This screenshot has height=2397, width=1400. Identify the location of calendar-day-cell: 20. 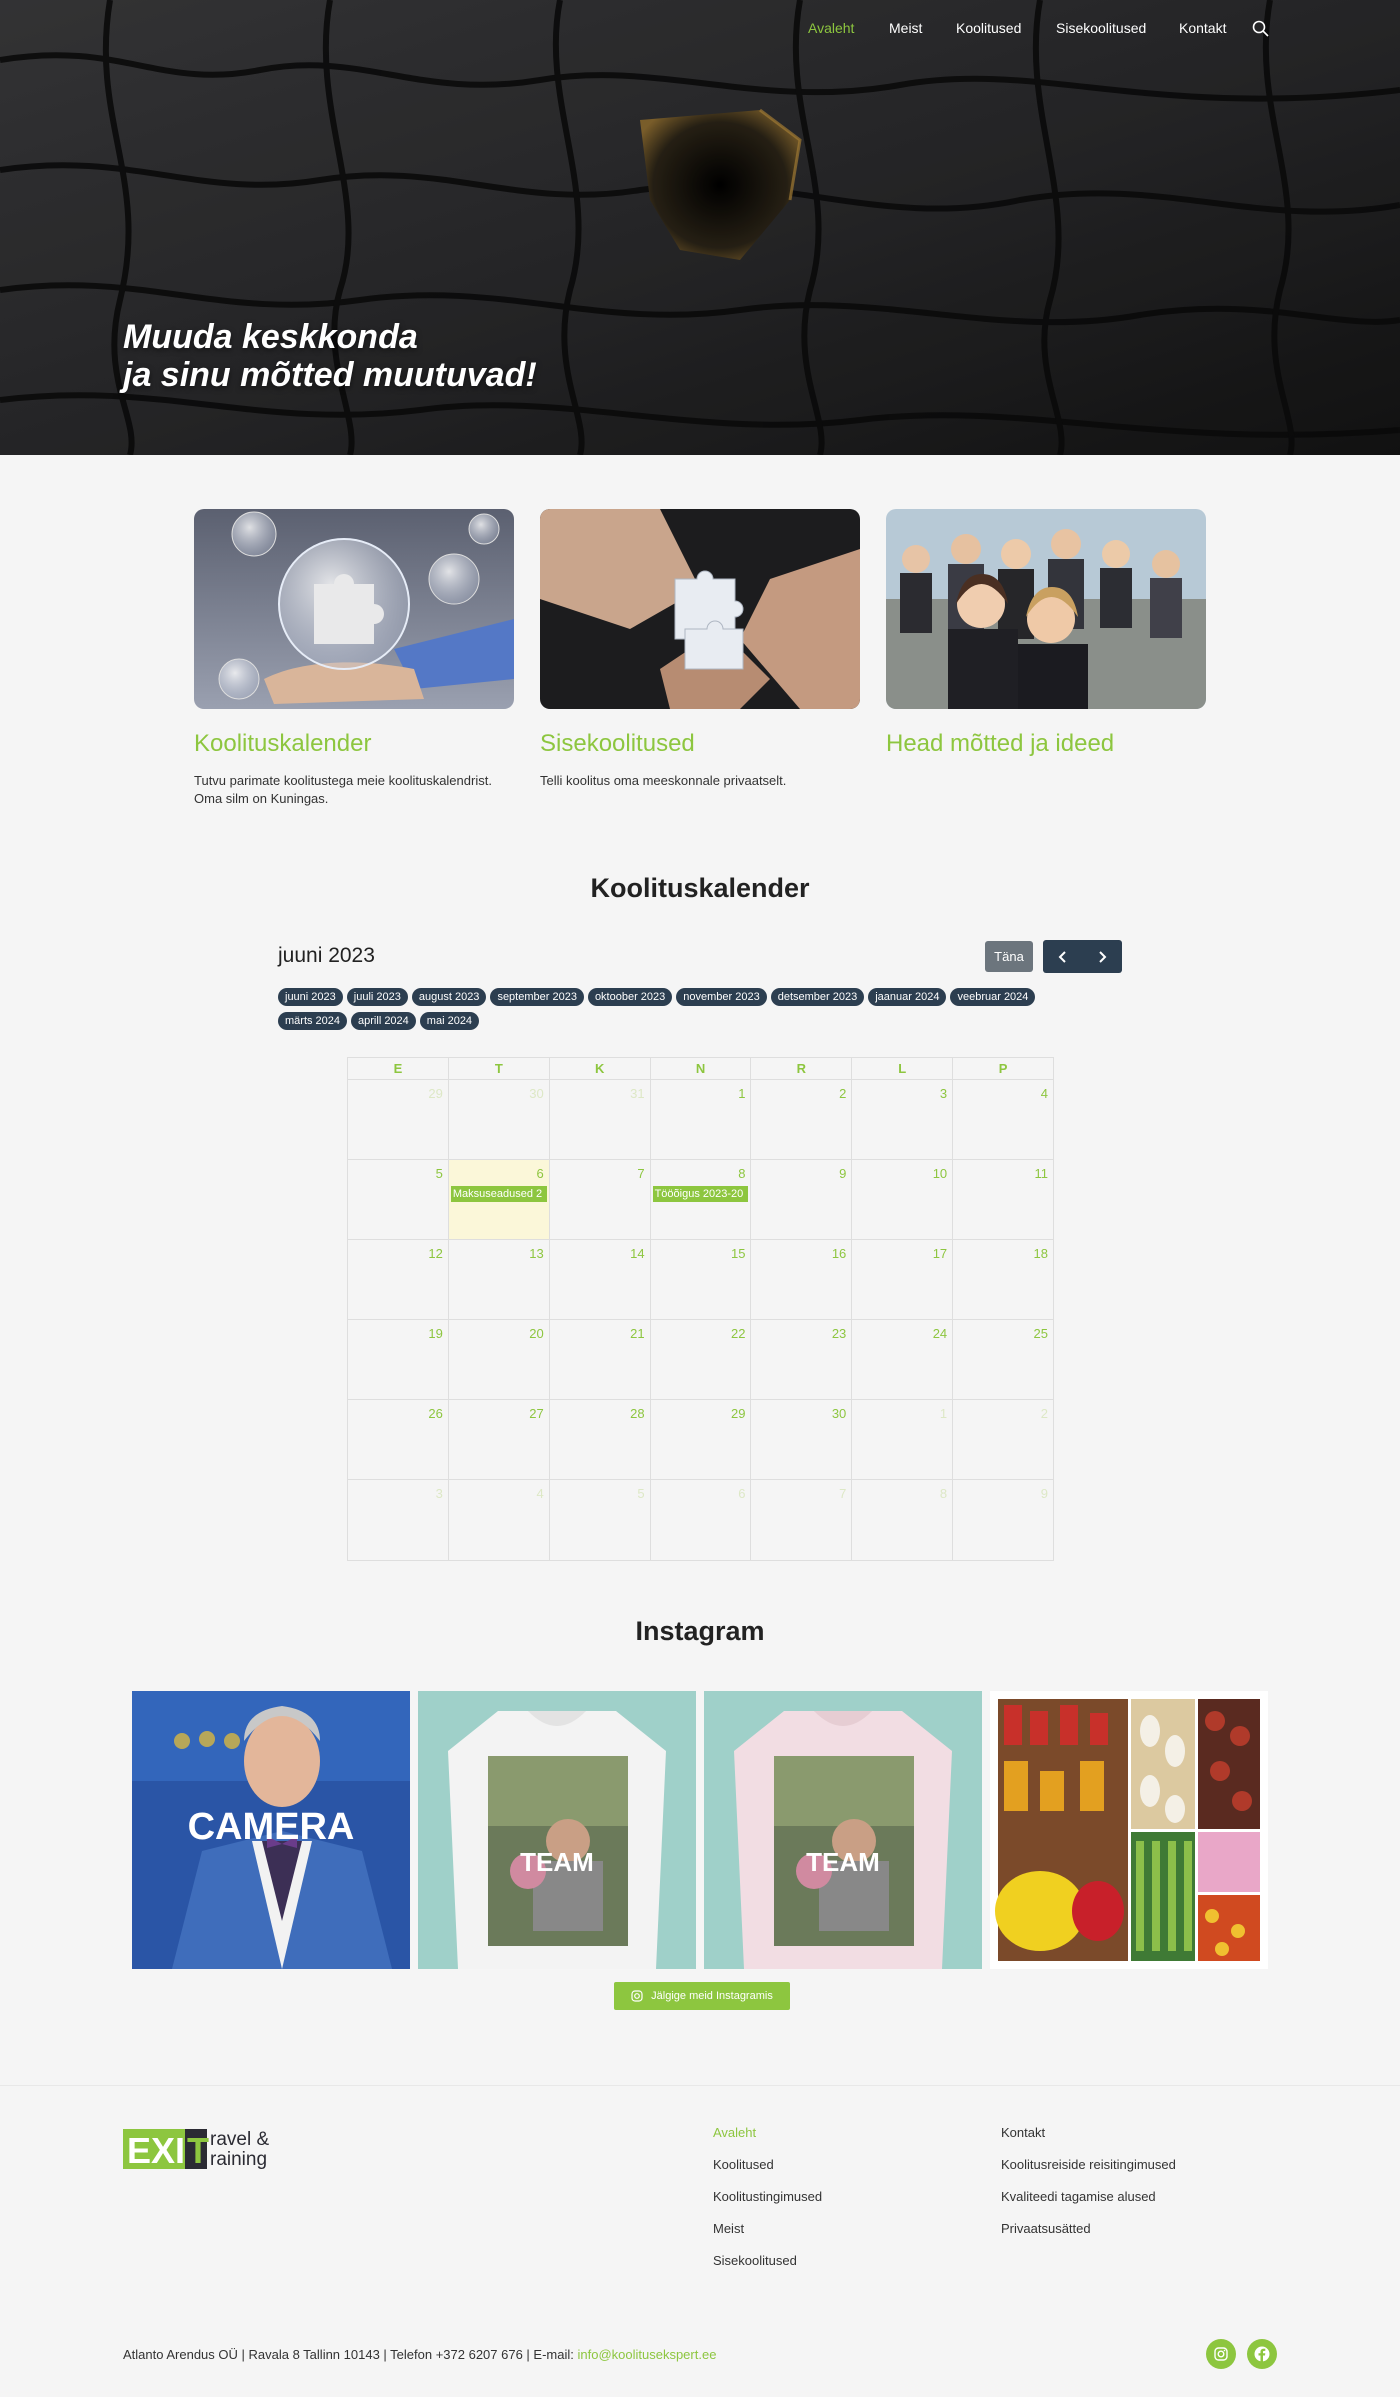
(499, 1359).